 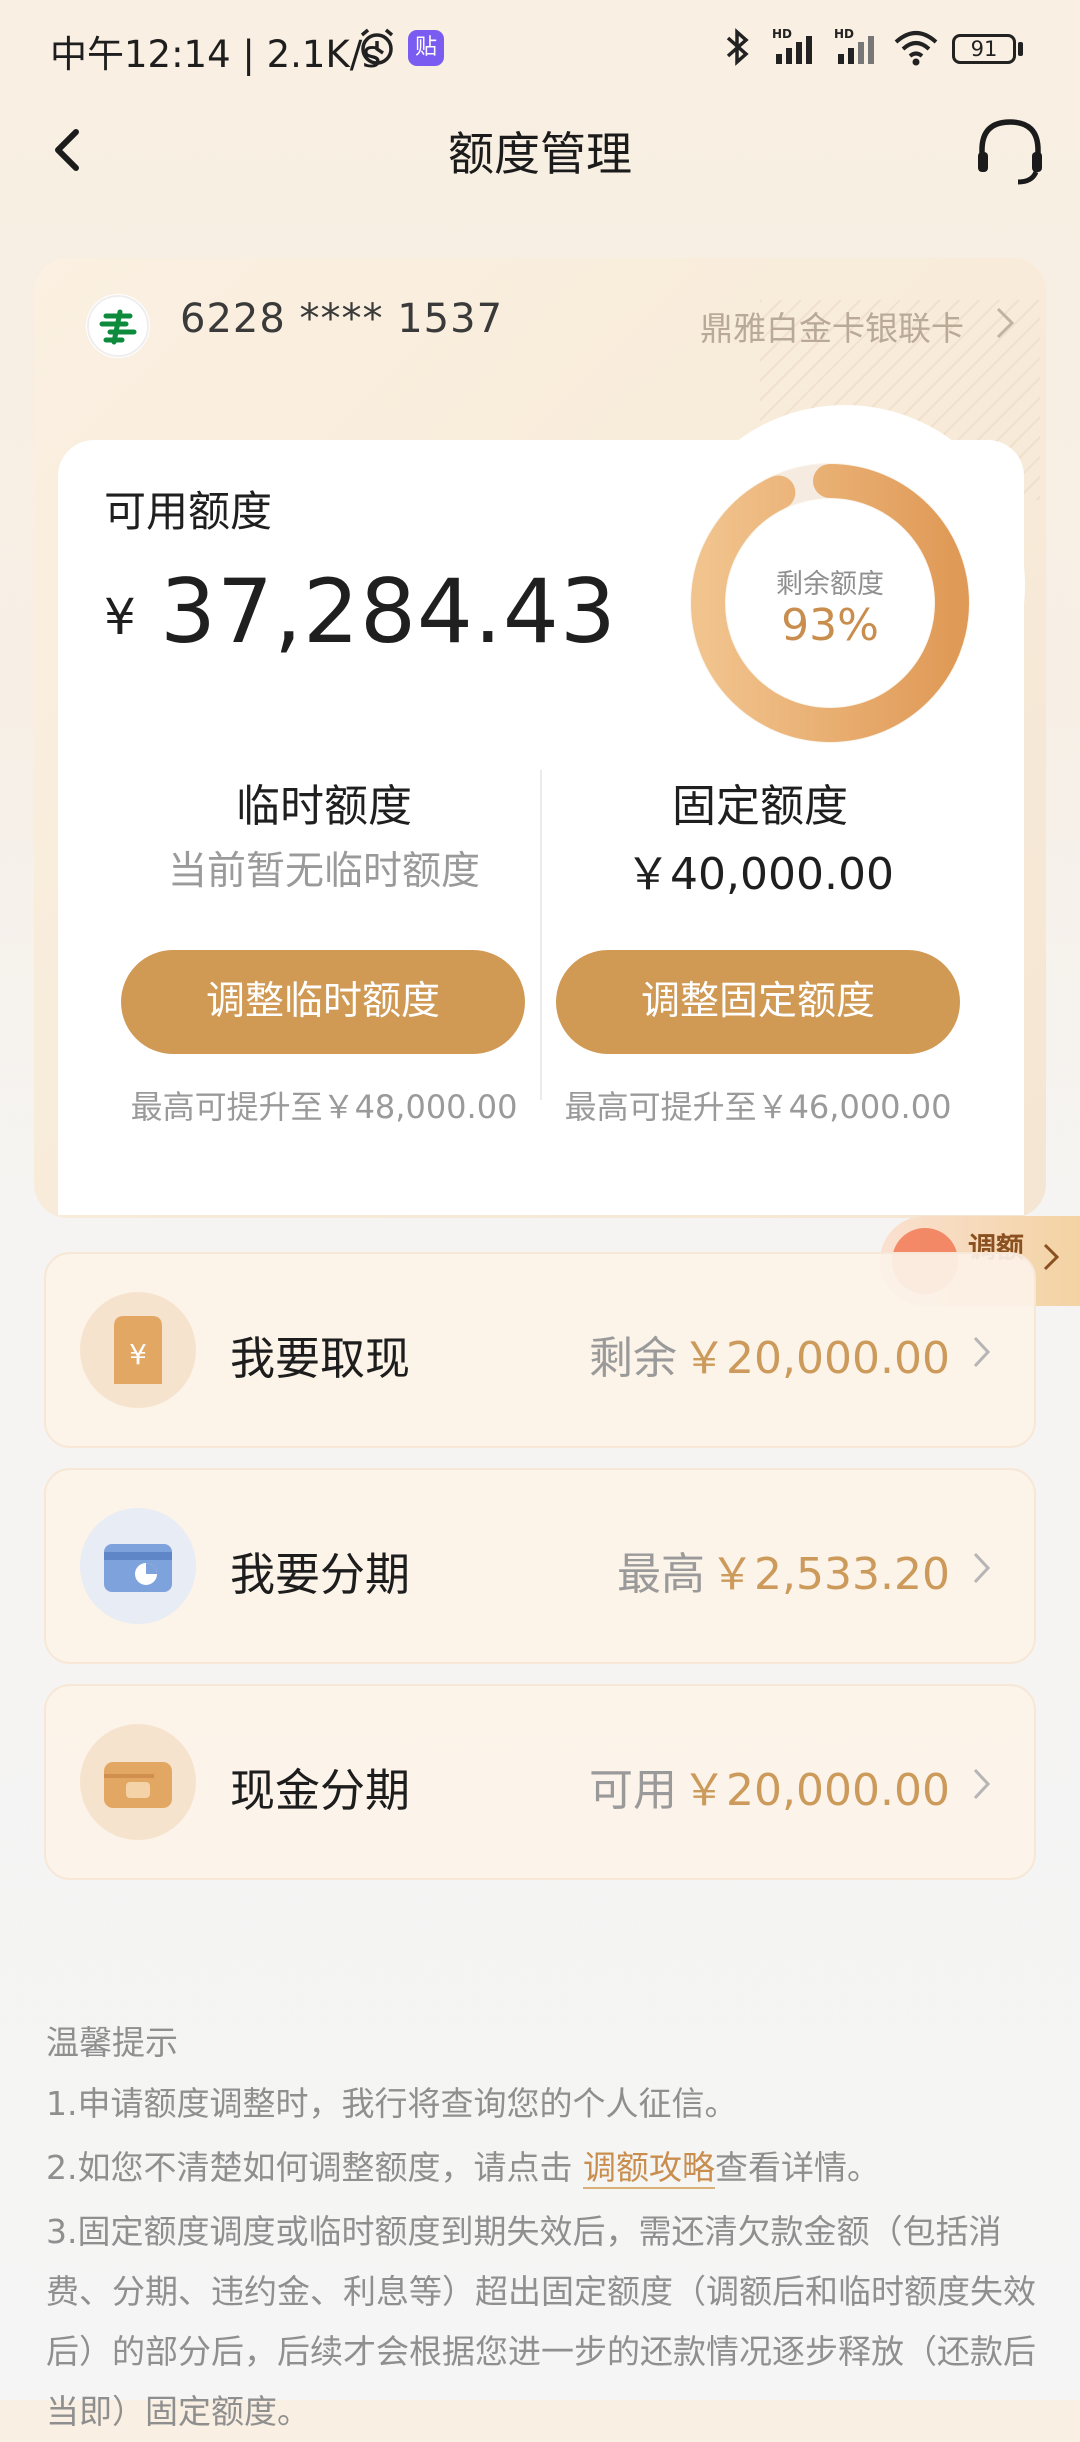 I want to click on tip-item-1: 1.申请额度调整时，我行将查询您的个人征信。, so click(x=392, y=2103).